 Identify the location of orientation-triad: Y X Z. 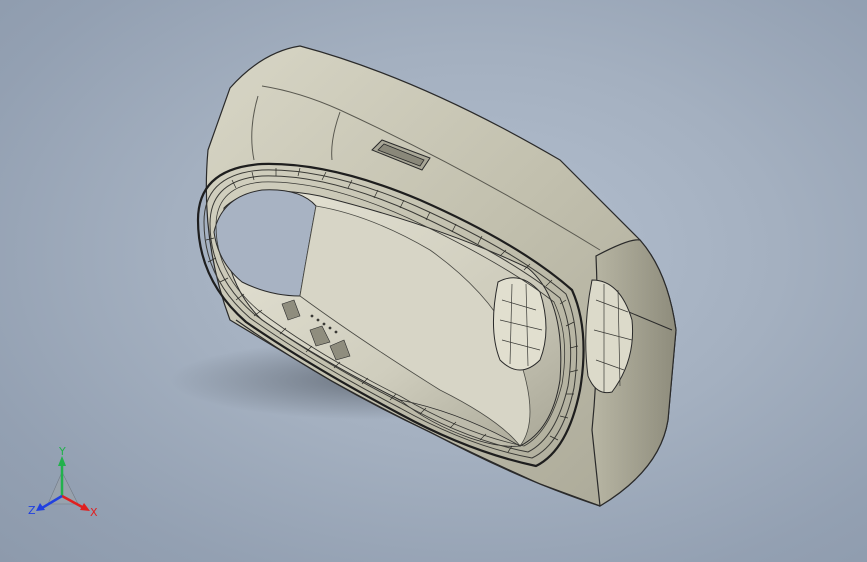
(65, 484).